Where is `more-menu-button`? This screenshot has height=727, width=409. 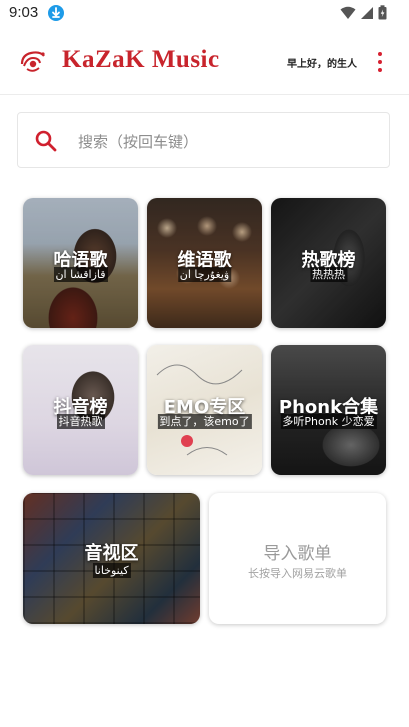 more-menu-button is located at coordinates (380, 63).